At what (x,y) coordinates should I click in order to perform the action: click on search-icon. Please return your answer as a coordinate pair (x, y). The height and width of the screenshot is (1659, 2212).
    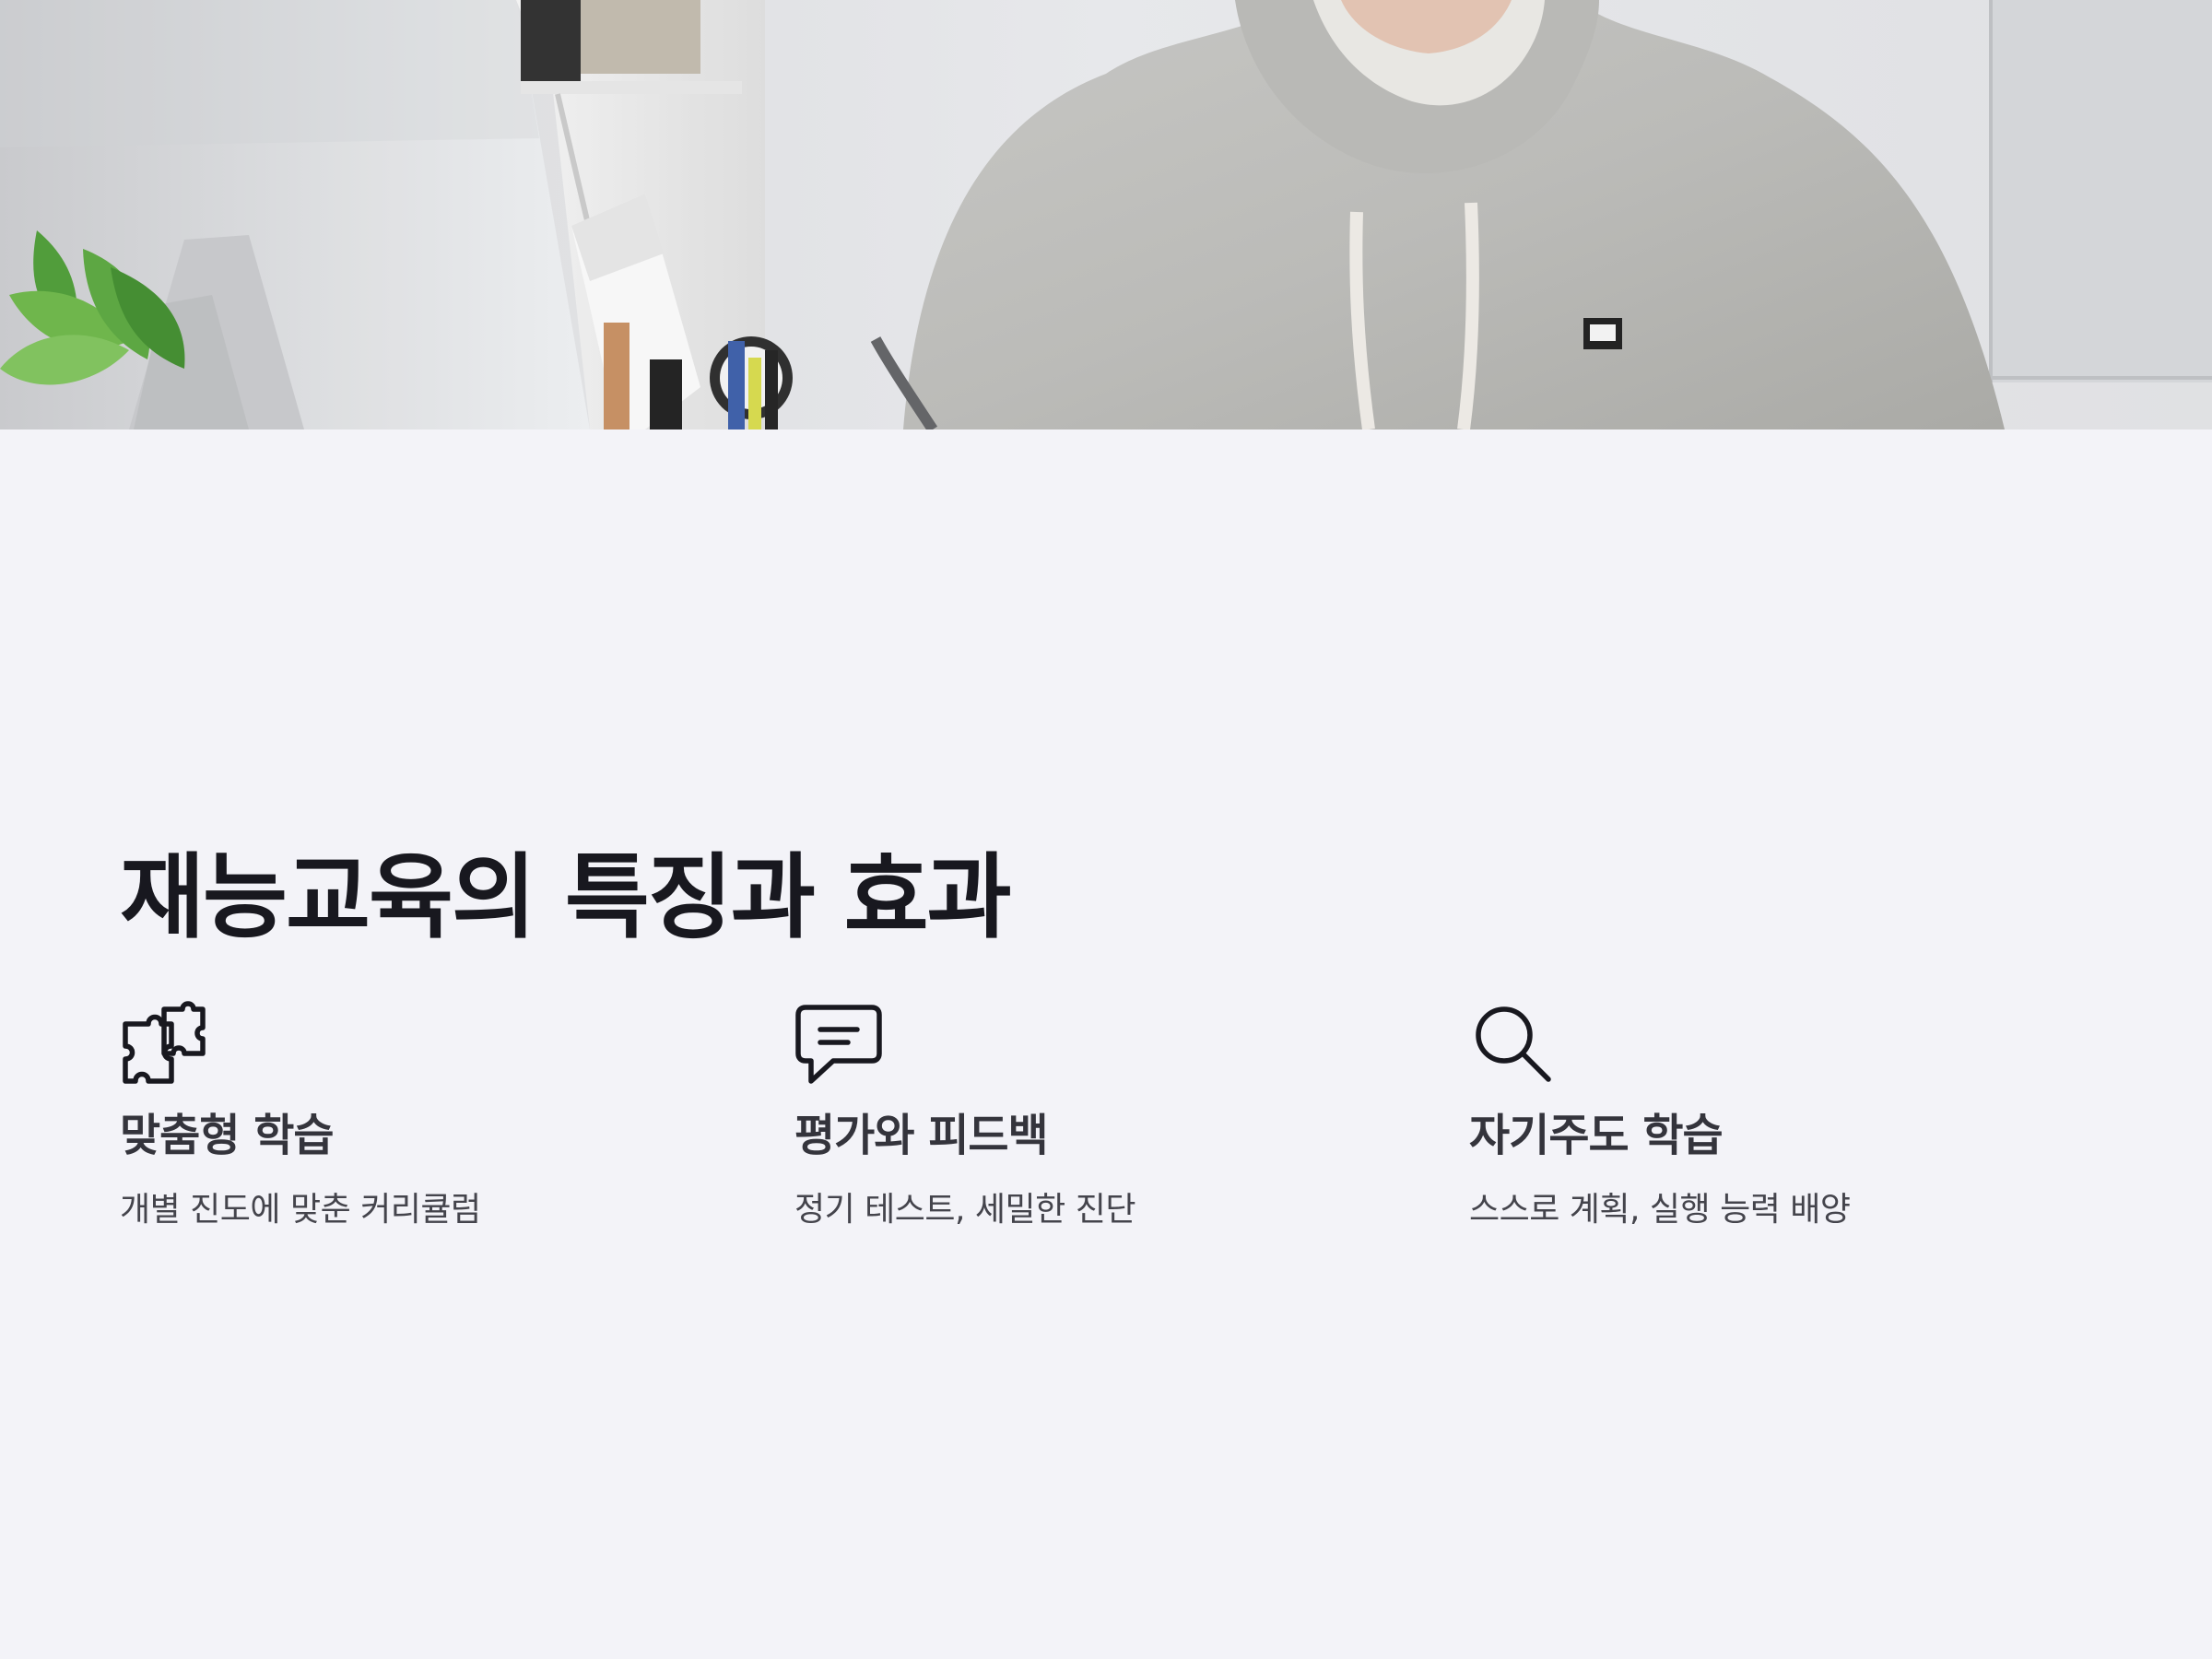
    Looking at the image, I should click on (1513, 1044).